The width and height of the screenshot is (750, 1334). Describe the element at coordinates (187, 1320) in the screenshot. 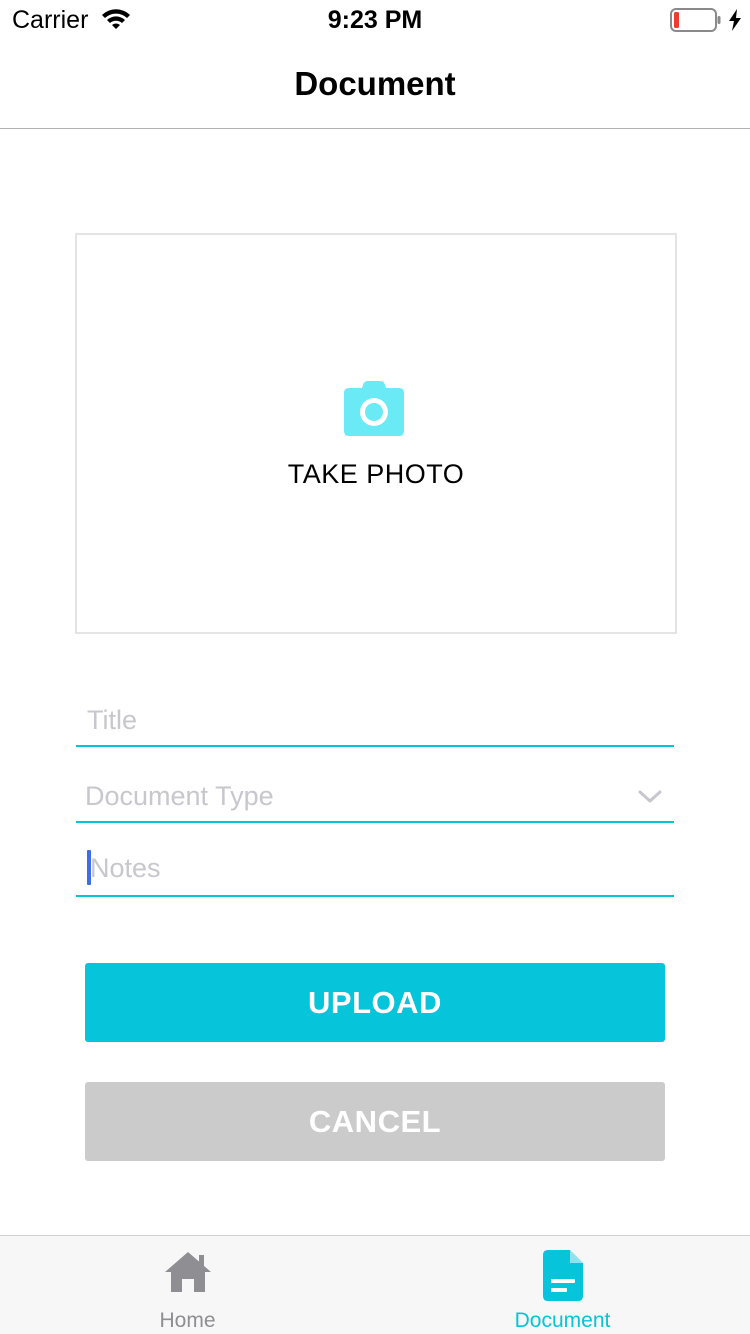

I see `tab-home-label: Home` at that location.